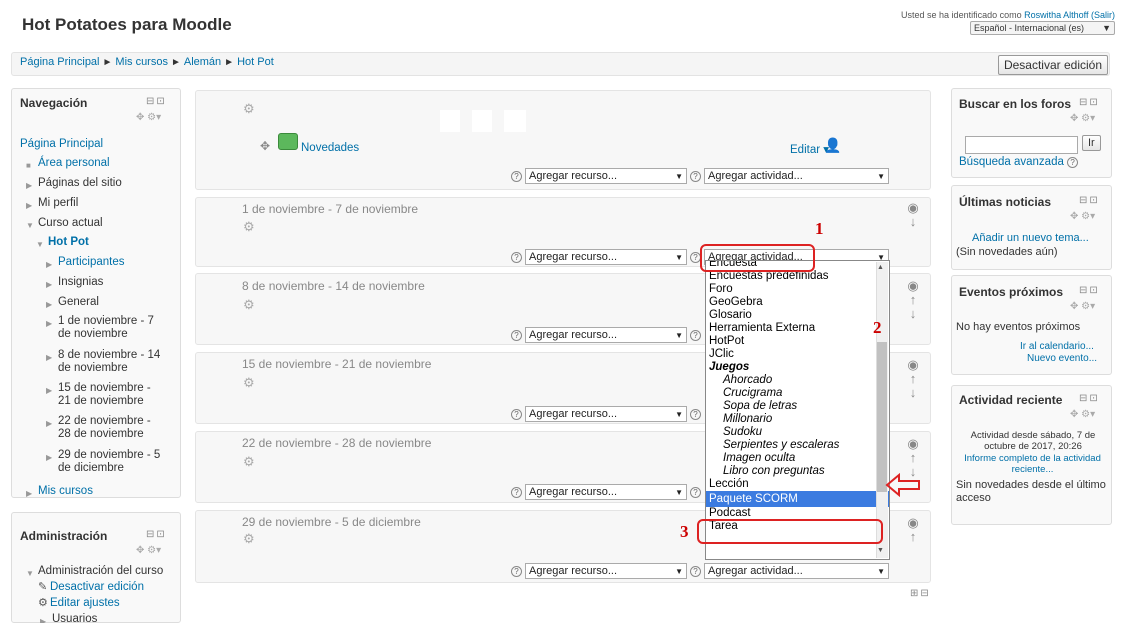  What do you see at coordinates (1091, 143) in the screenshot?
I see `forum-search-go-button: Ir` at bounding box center [1091, 143].